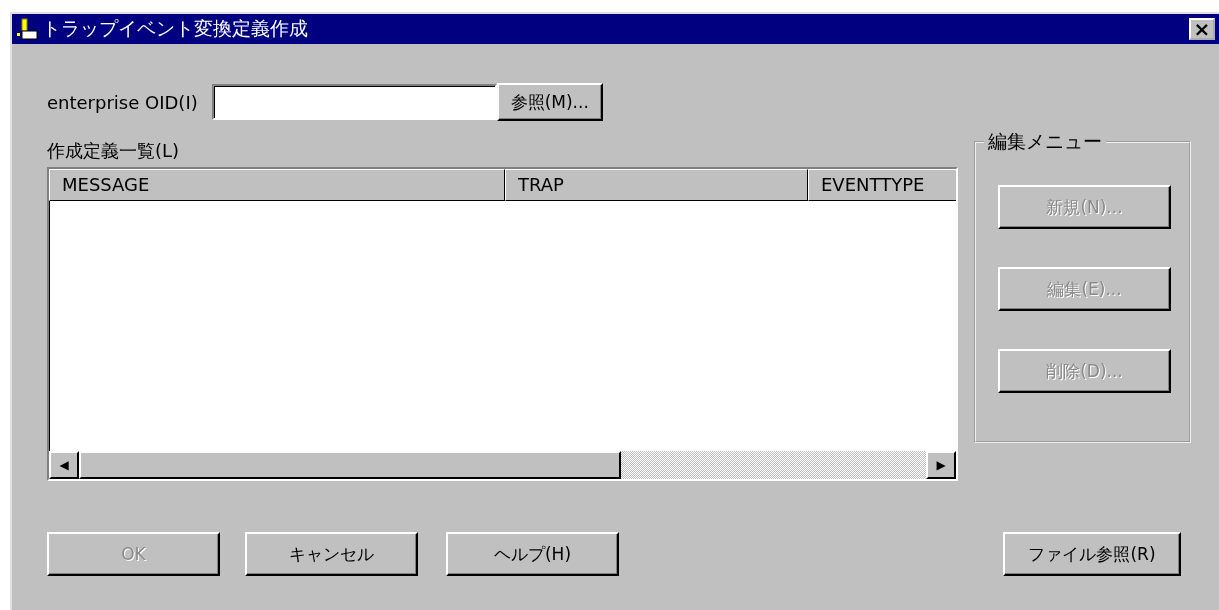 The image size is (1219, 610). Describe the element at coordinates (882, 185) in the screenshot. I see `column-header: EVENTTYPE` at that location.